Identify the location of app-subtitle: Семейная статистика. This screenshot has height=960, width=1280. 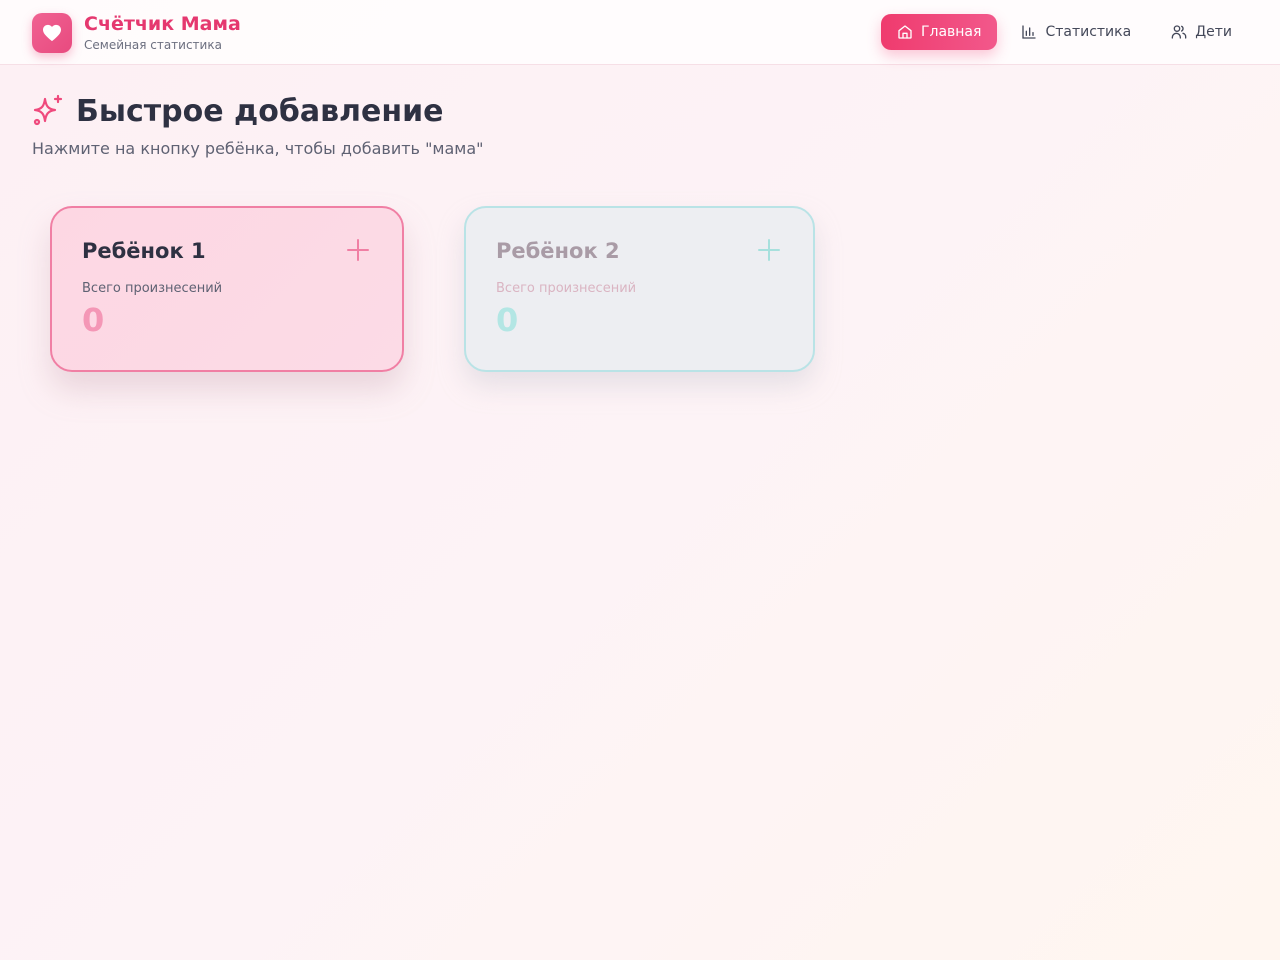
(153, 45).